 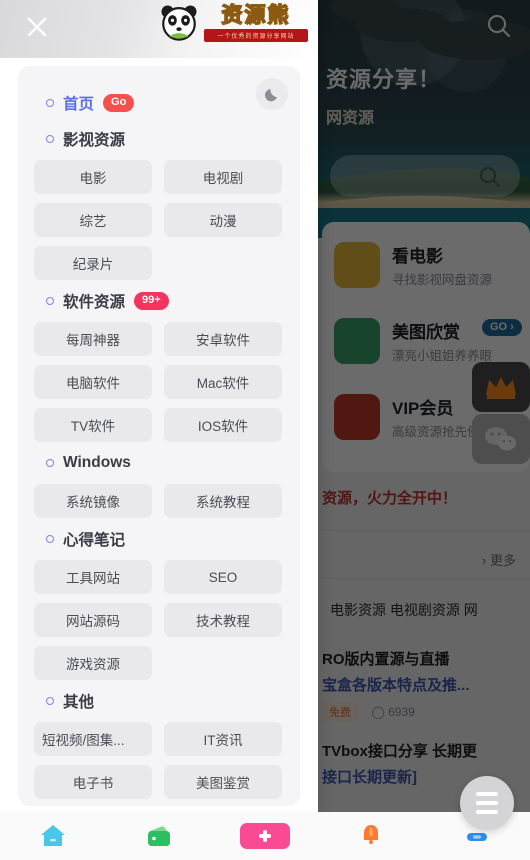 I want to click on menu-section-header: 其他, so click(x=159, y=701).